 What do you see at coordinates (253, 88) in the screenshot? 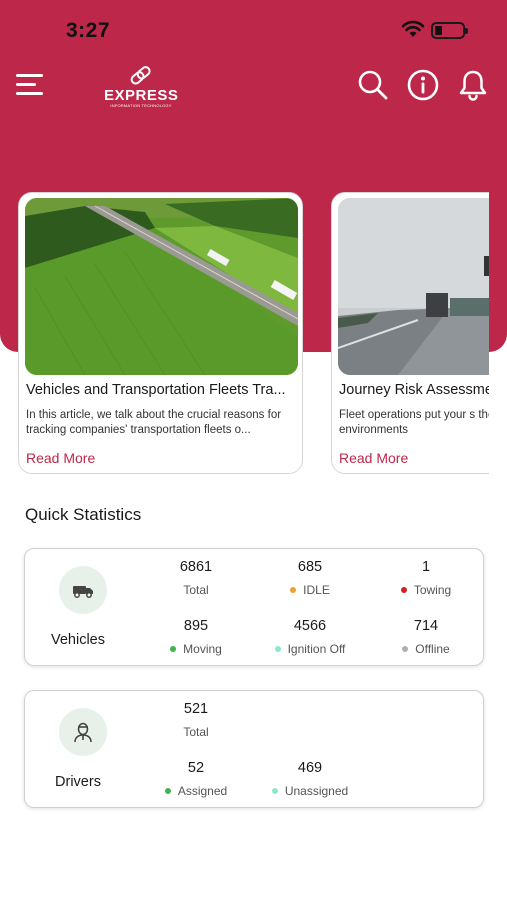
I see `app-bar: EXPRESS INFORMATION TECHNOLOGY` at bounding box center [253, 88].